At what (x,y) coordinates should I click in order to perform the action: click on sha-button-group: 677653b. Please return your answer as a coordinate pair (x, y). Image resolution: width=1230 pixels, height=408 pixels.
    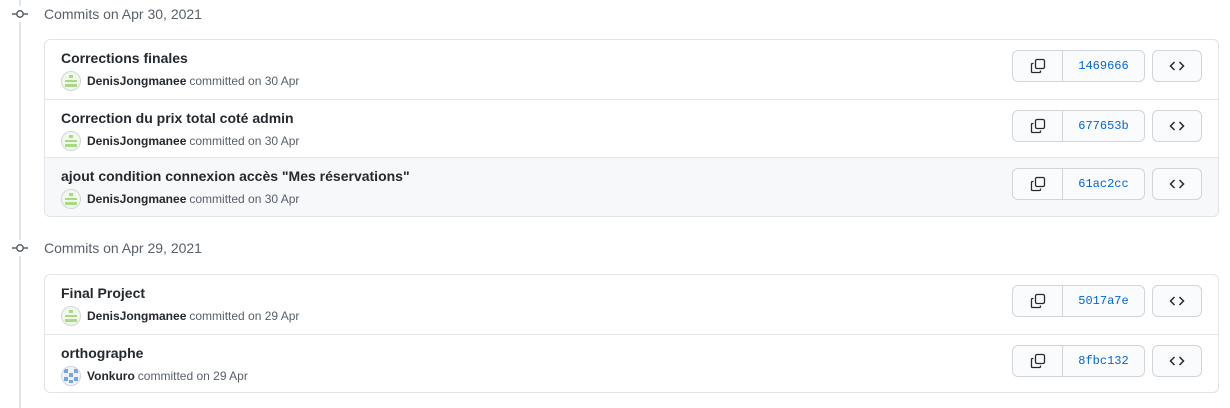
    Looking at the image, I should click on (1078, 125).